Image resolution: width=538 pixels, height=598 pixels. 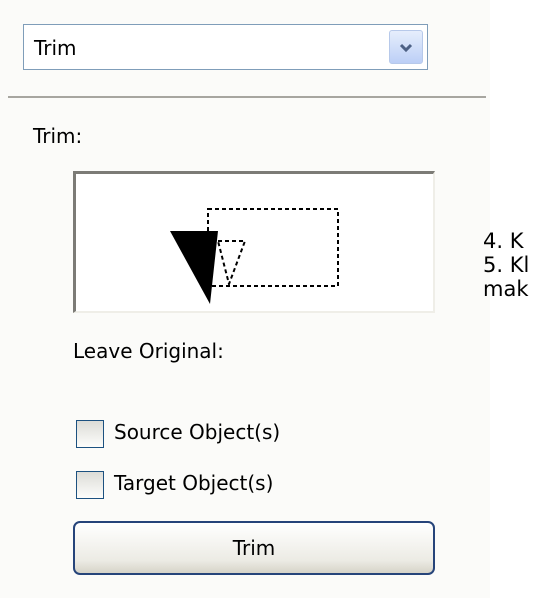 I want to click on leave-original-label: Leave Original:, so click(x=148, y=351).